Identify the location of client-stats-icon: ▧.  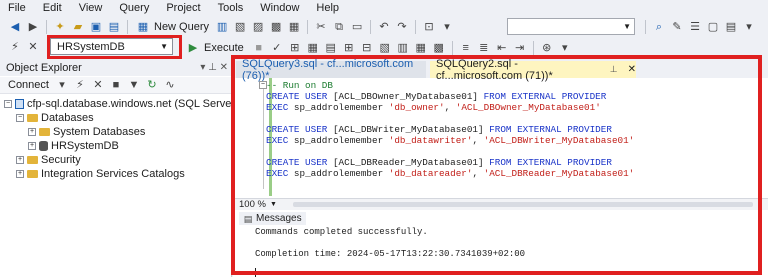
(385, 48).